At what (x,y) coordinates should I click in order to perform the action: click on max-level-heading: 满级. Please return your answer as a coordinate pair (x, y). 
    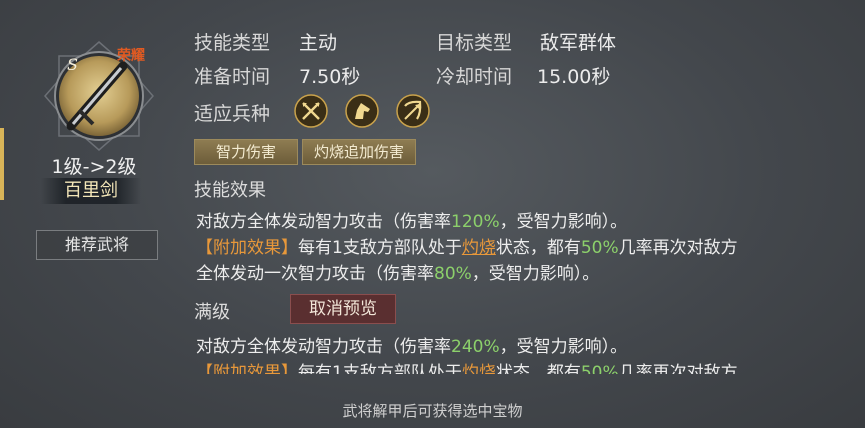
    Looking at the image, I should click on (212, 312).